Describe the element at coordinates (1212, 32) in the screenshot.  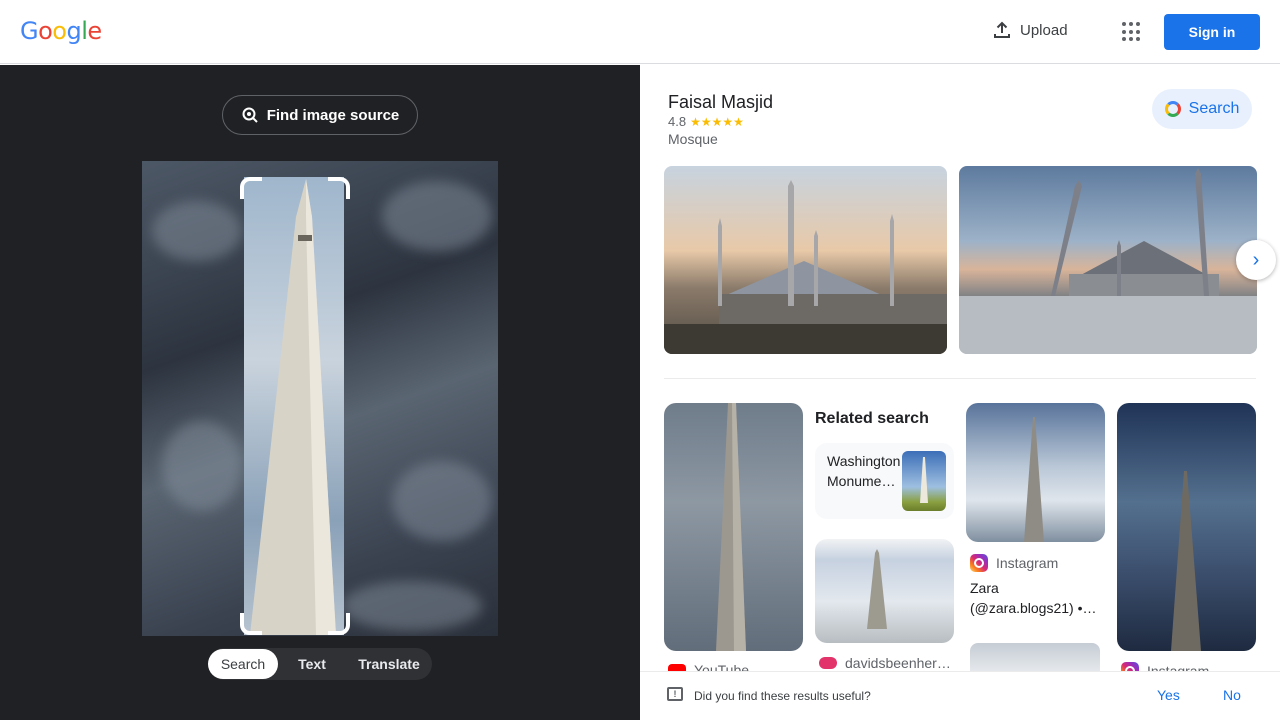
I see `sign-in-button: Sign in` at that location.